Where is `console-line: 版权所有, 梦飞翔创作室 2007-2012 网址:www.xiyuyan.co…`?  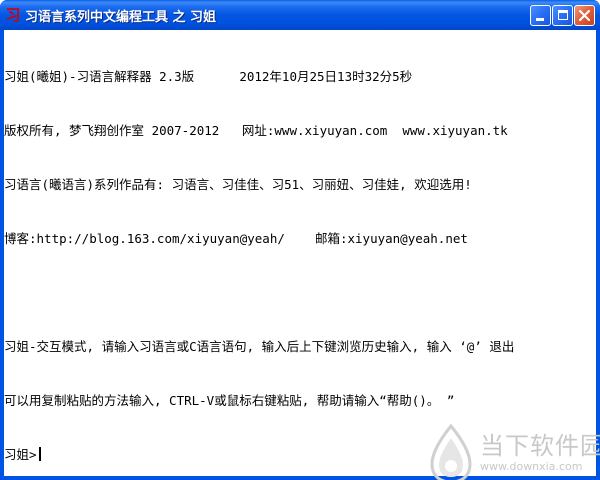
console-line: 版权所有, 梦飞翔创作室 2007-2012 网址:www.xiyuyan.co… is located at coordinates (256, 130).